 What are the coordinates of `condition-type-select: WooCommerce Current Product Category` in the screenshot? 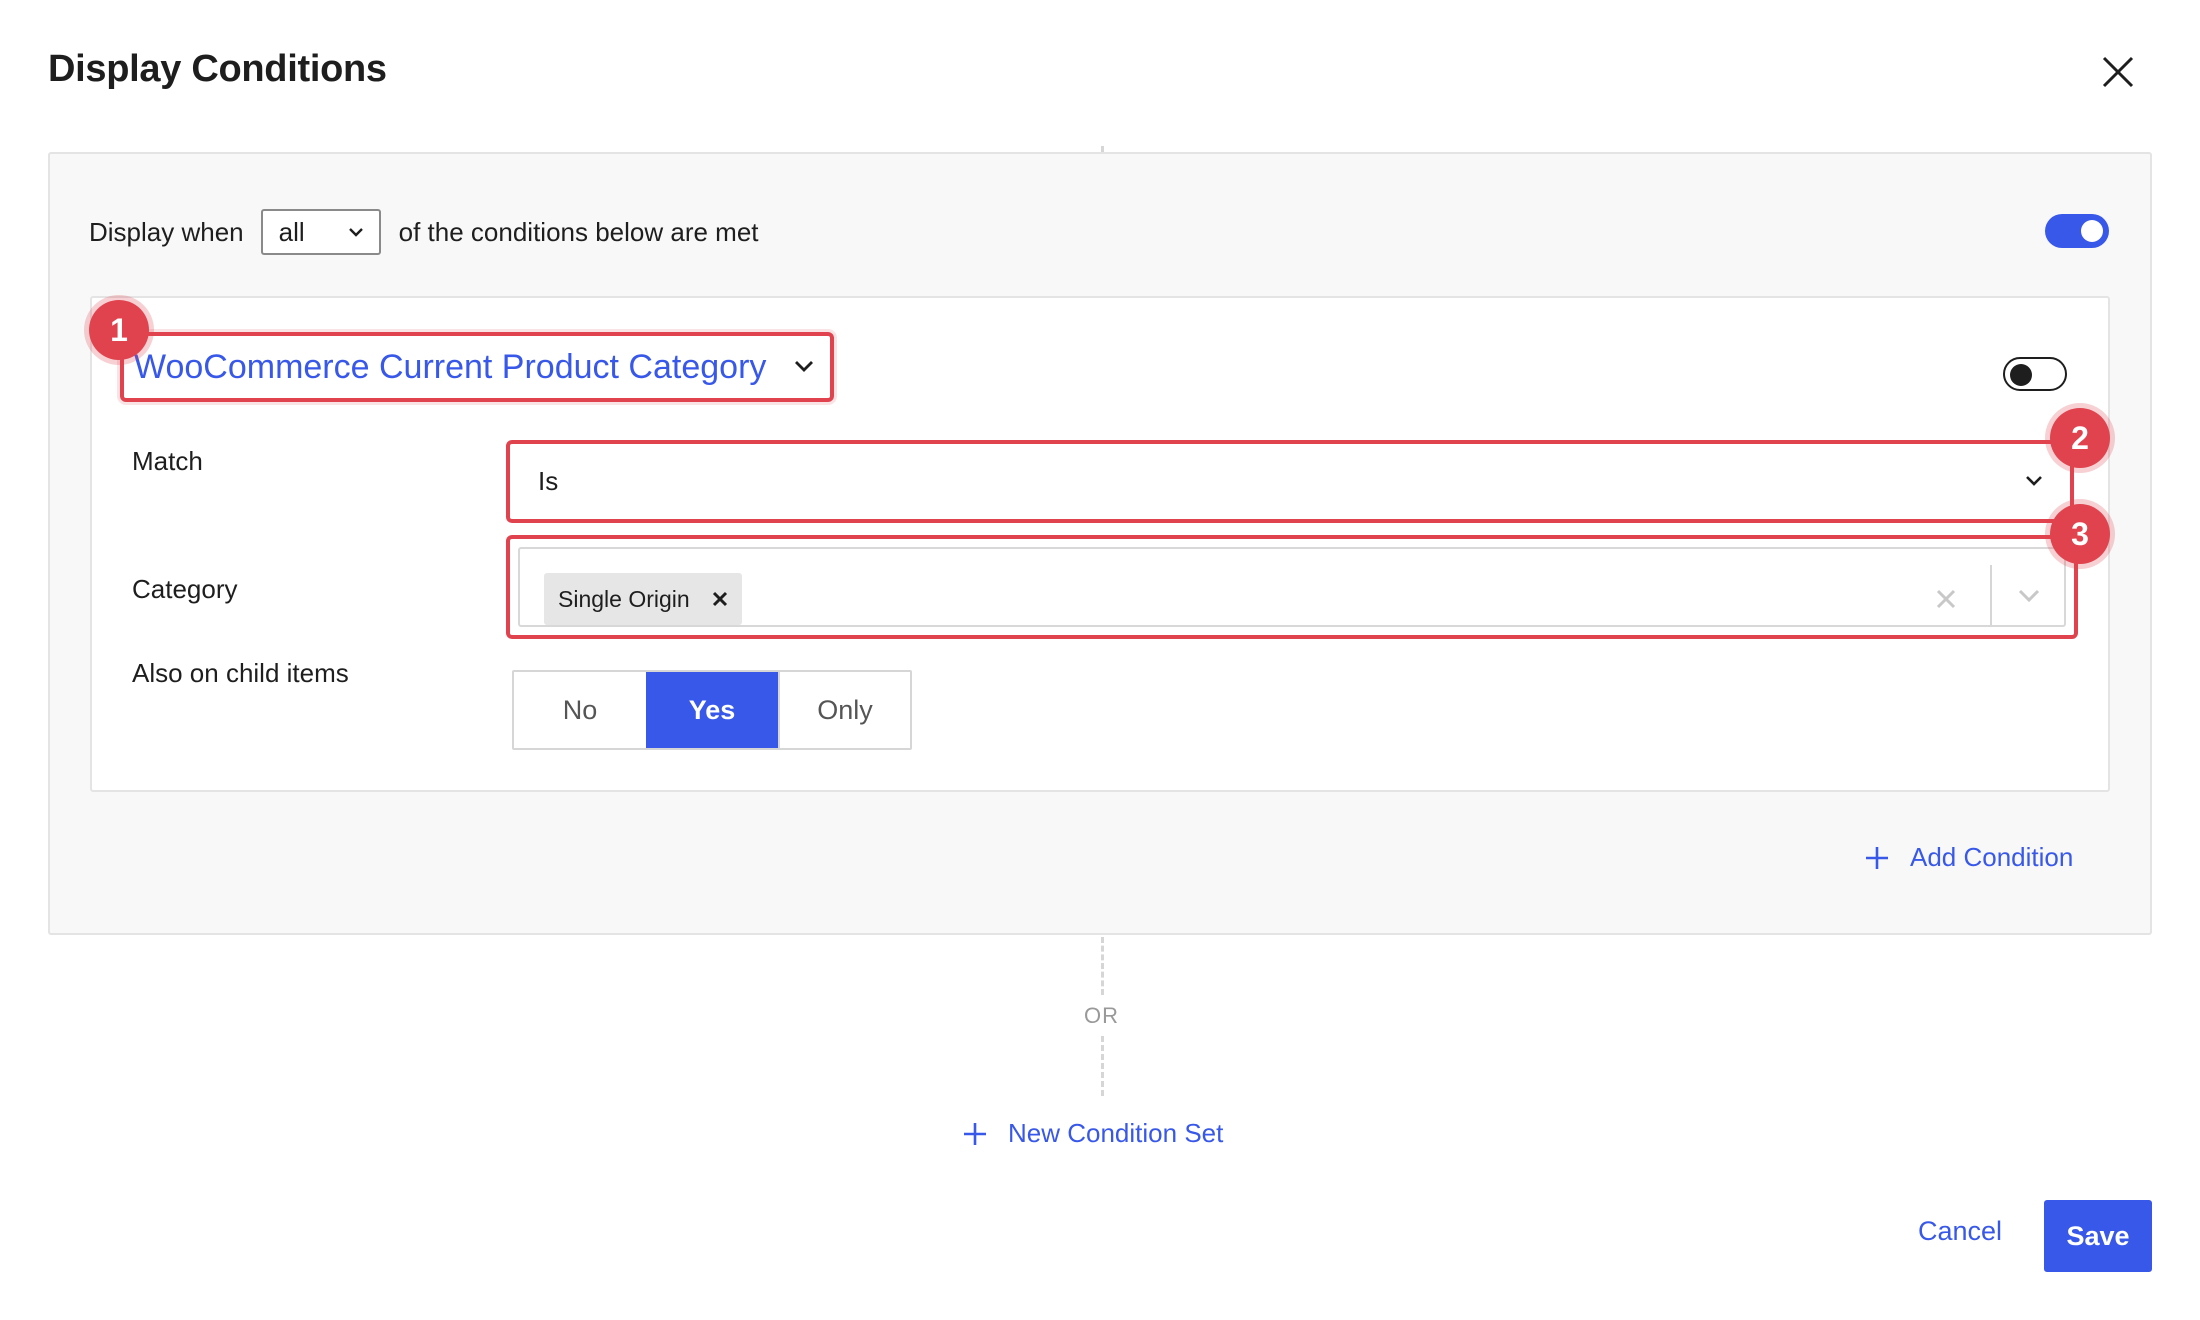 It's located at (477, 367).